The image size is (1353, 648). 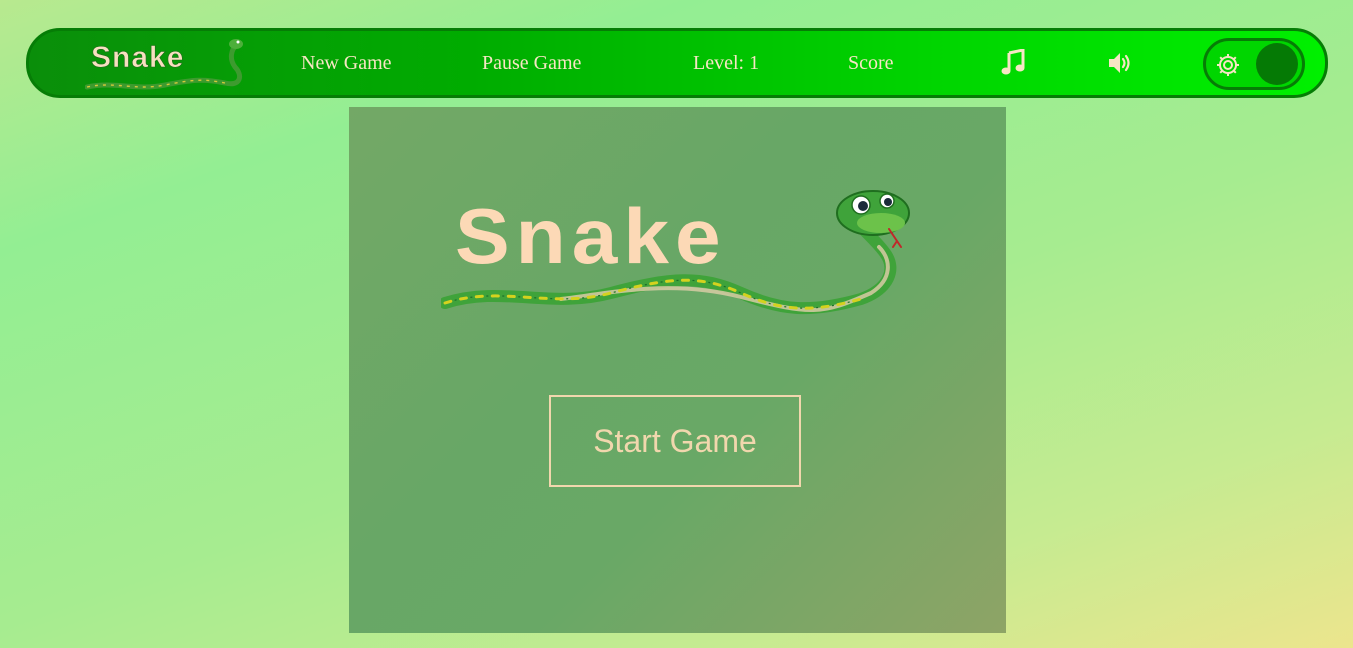 I want to click on snake-title-logo: Snake, so click(x=675, y=252).